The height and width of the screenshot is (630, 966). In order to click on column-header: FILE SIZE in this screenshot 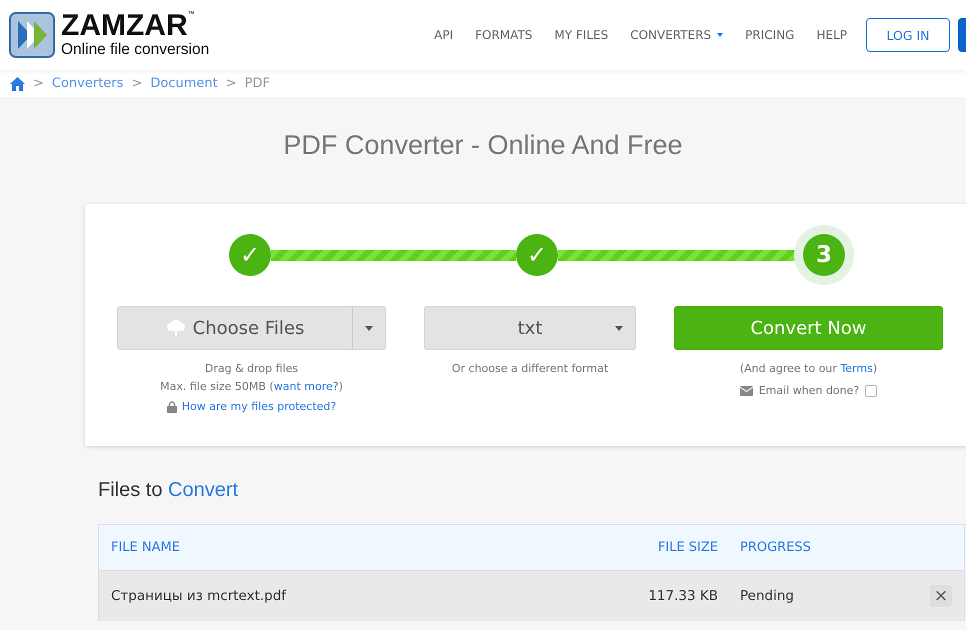, I will do `click(687, 547)`.